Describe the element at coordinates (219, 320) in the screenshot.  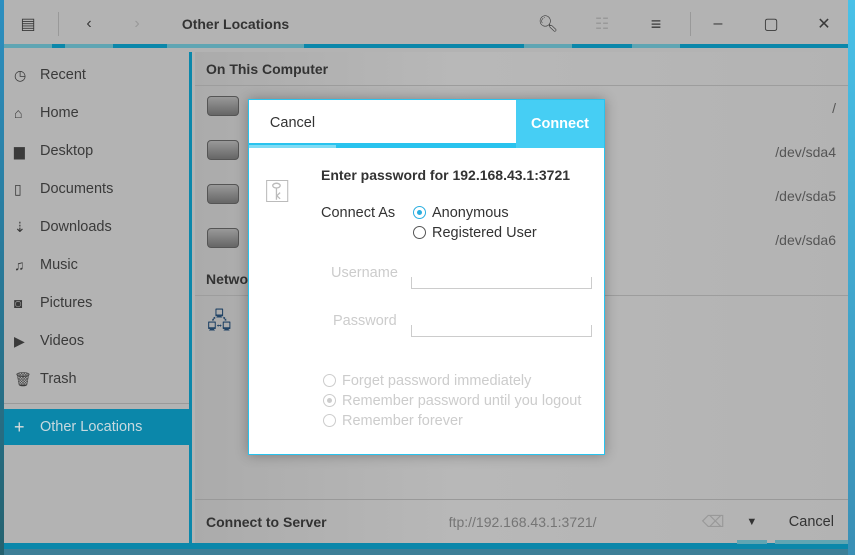
I see `network-icon: 🖧︎` at that location.